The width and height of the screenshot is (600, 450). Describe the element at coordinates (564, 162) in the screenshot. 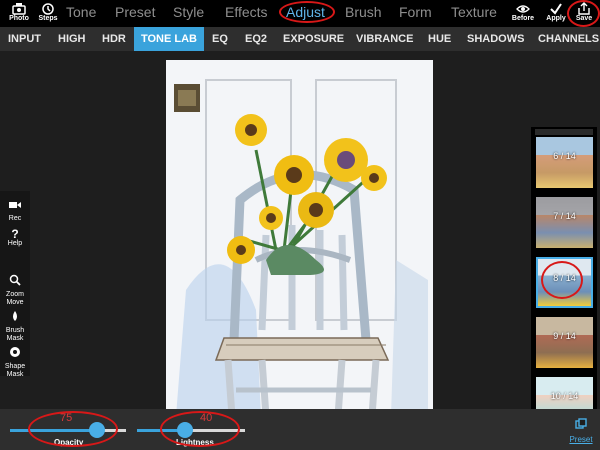

I see `preset-thumb: 6 / 14` at that location.